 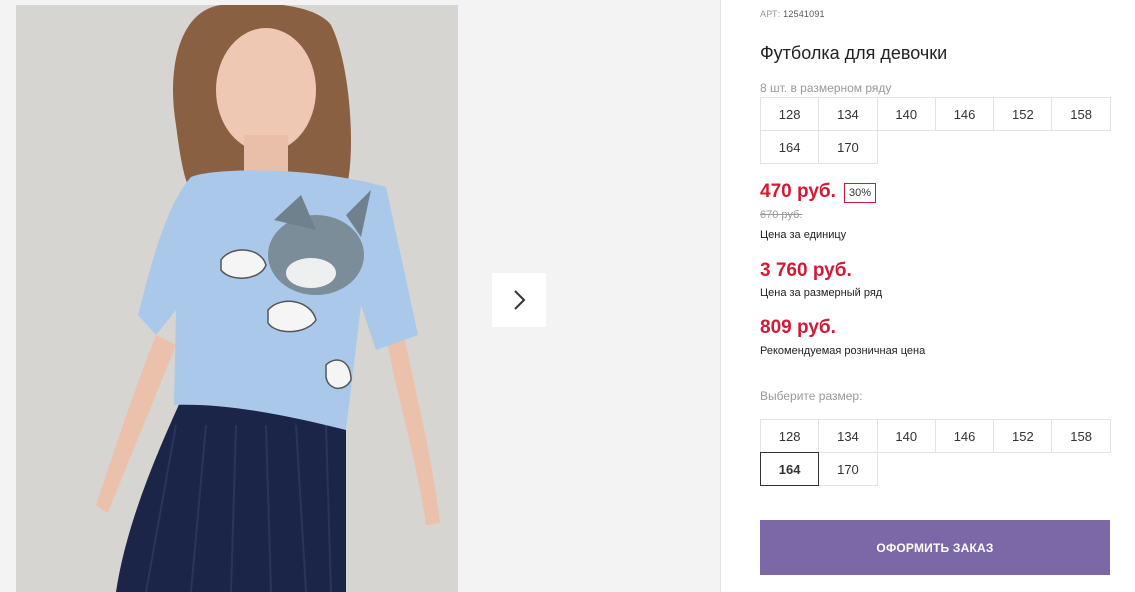 I want to click on unit-price: 470 руб., so click(x=798, y=191).